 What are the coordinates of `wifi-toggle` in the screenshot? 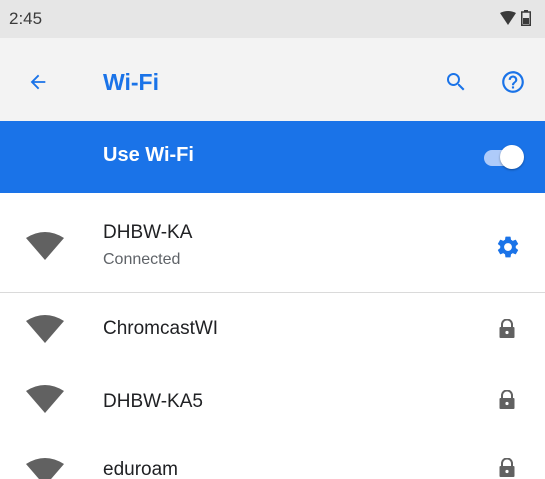 It's located at (504, 157).